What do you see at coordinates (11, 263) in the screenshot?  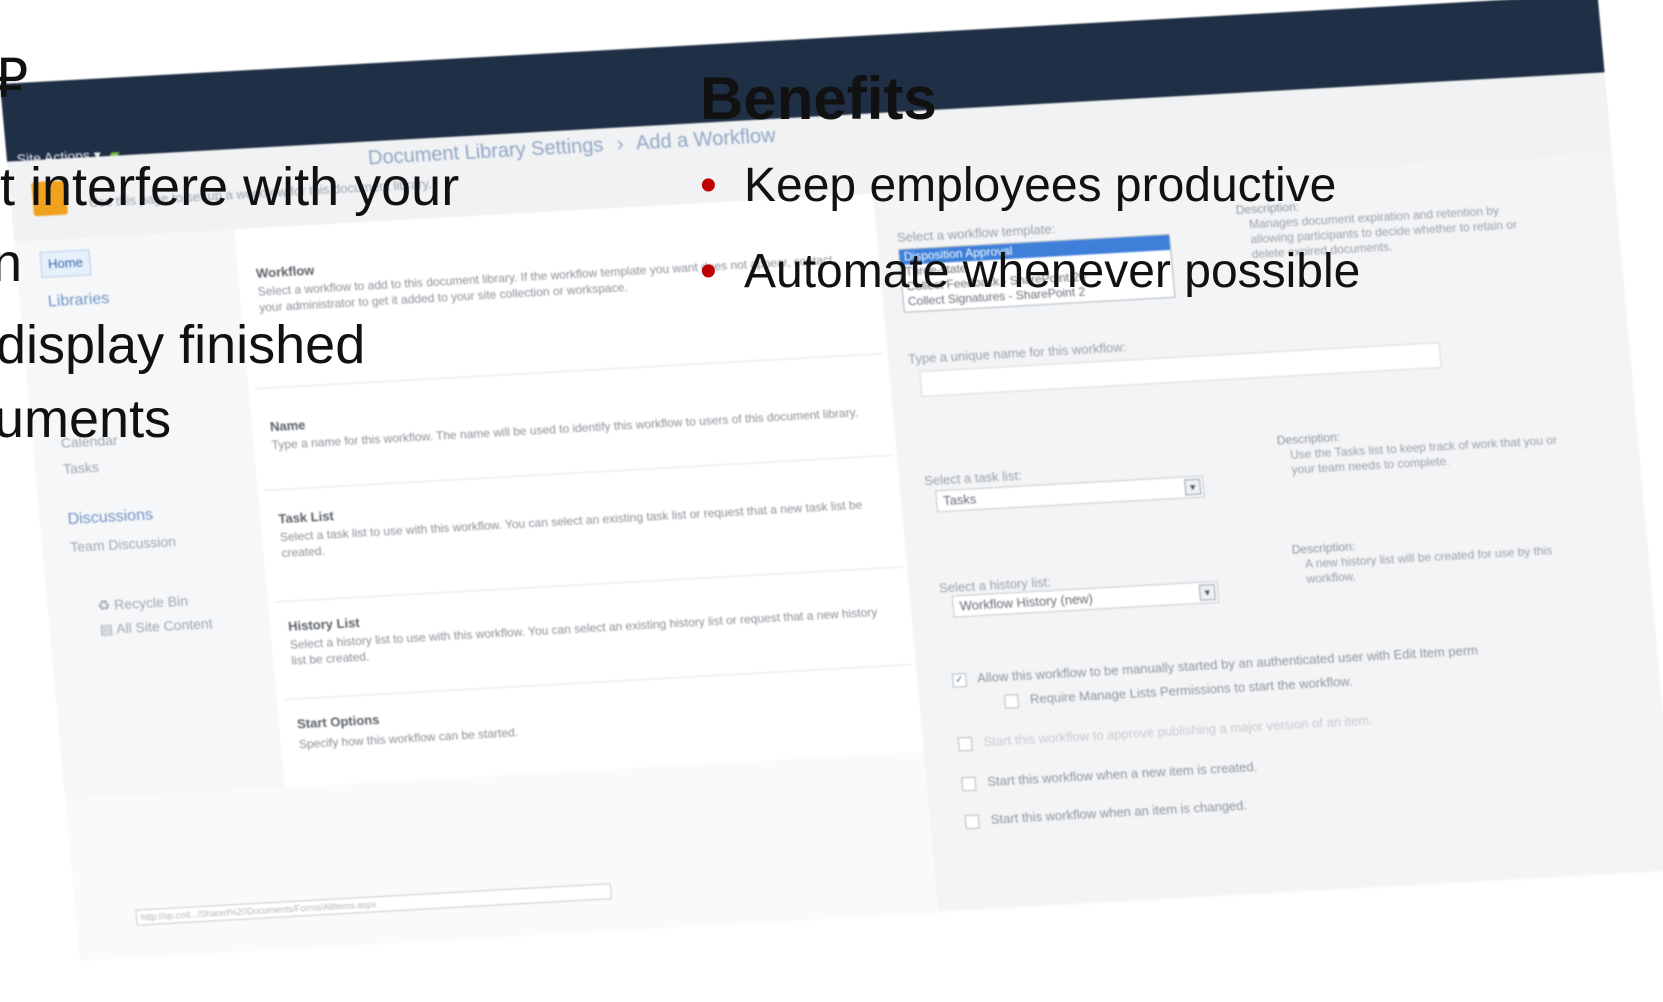 I see `left-text-line-2: n` at bounding box center [11, 263].